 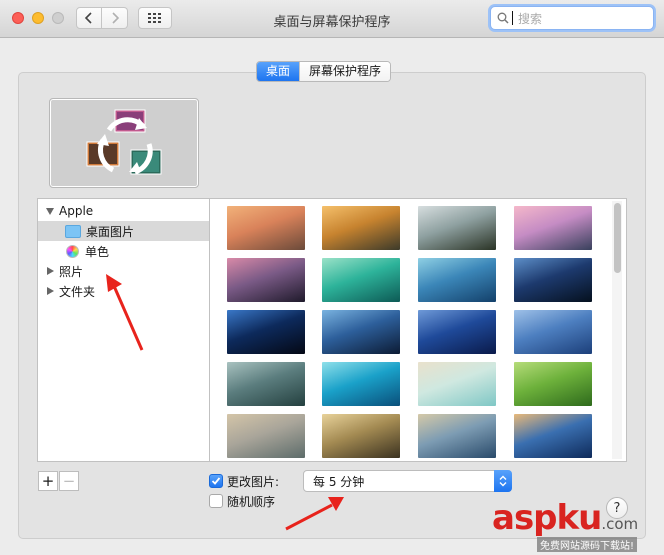 I want to click on source-list: Apple 桌面图片 单色 照片 文件夹, so click(x=123, y=330).